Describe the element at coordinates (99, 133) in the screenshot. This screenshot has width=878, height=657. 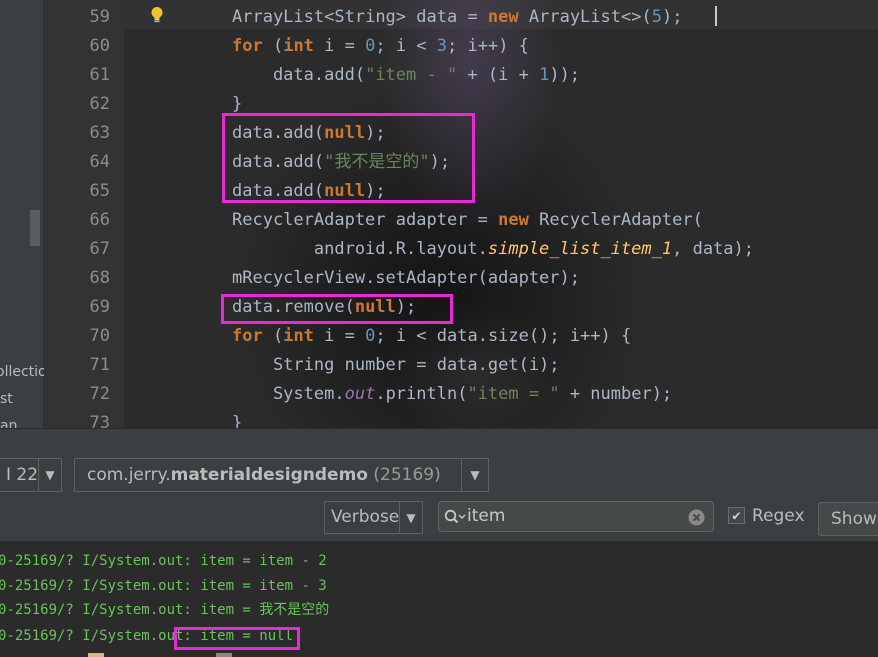
I see `line-number: 63` at that location.